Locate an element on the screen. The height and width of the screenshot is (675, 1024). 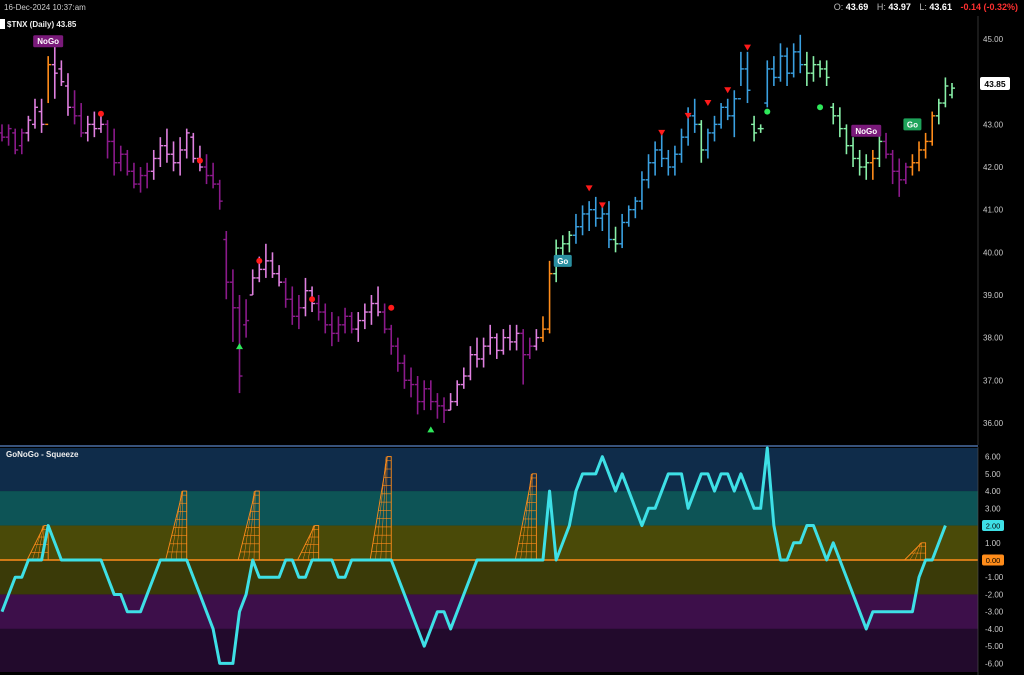
zero-value-label: 0.00 is located at coordinates (993, 560).